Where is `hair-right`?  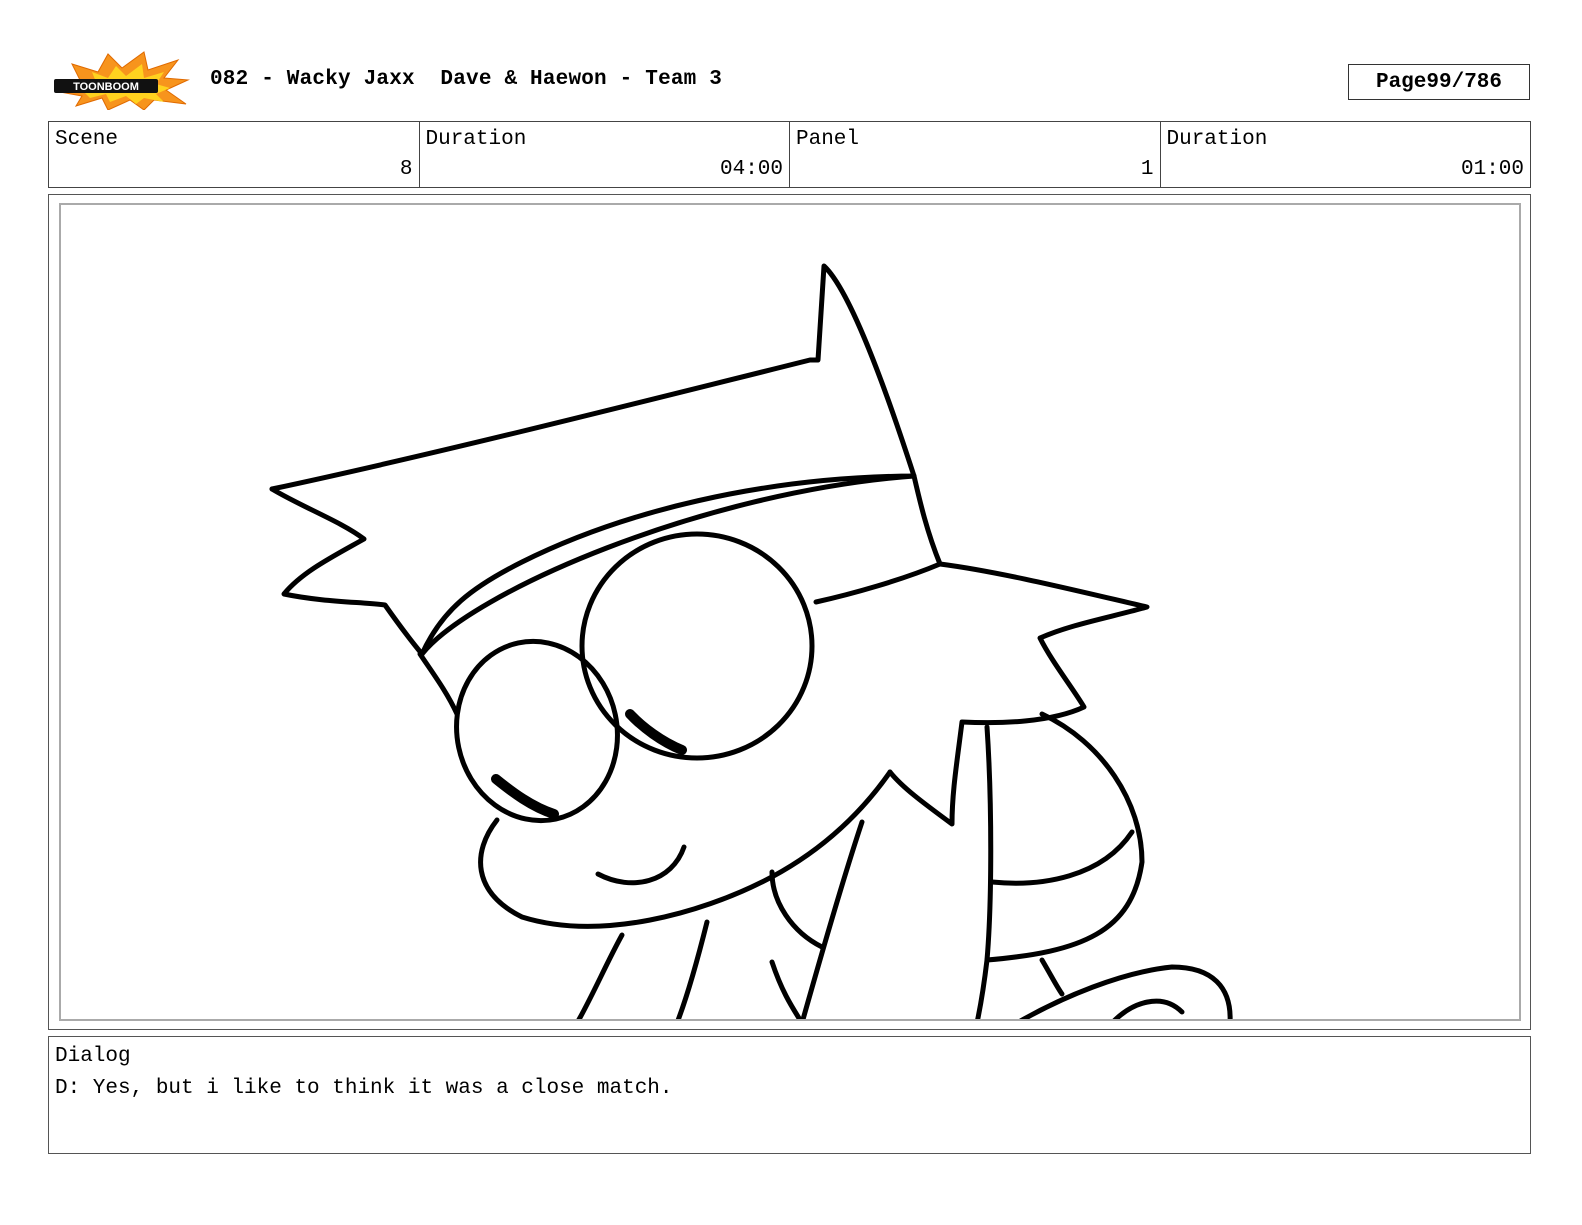 hair-right is located at coordinates (1018, 694).